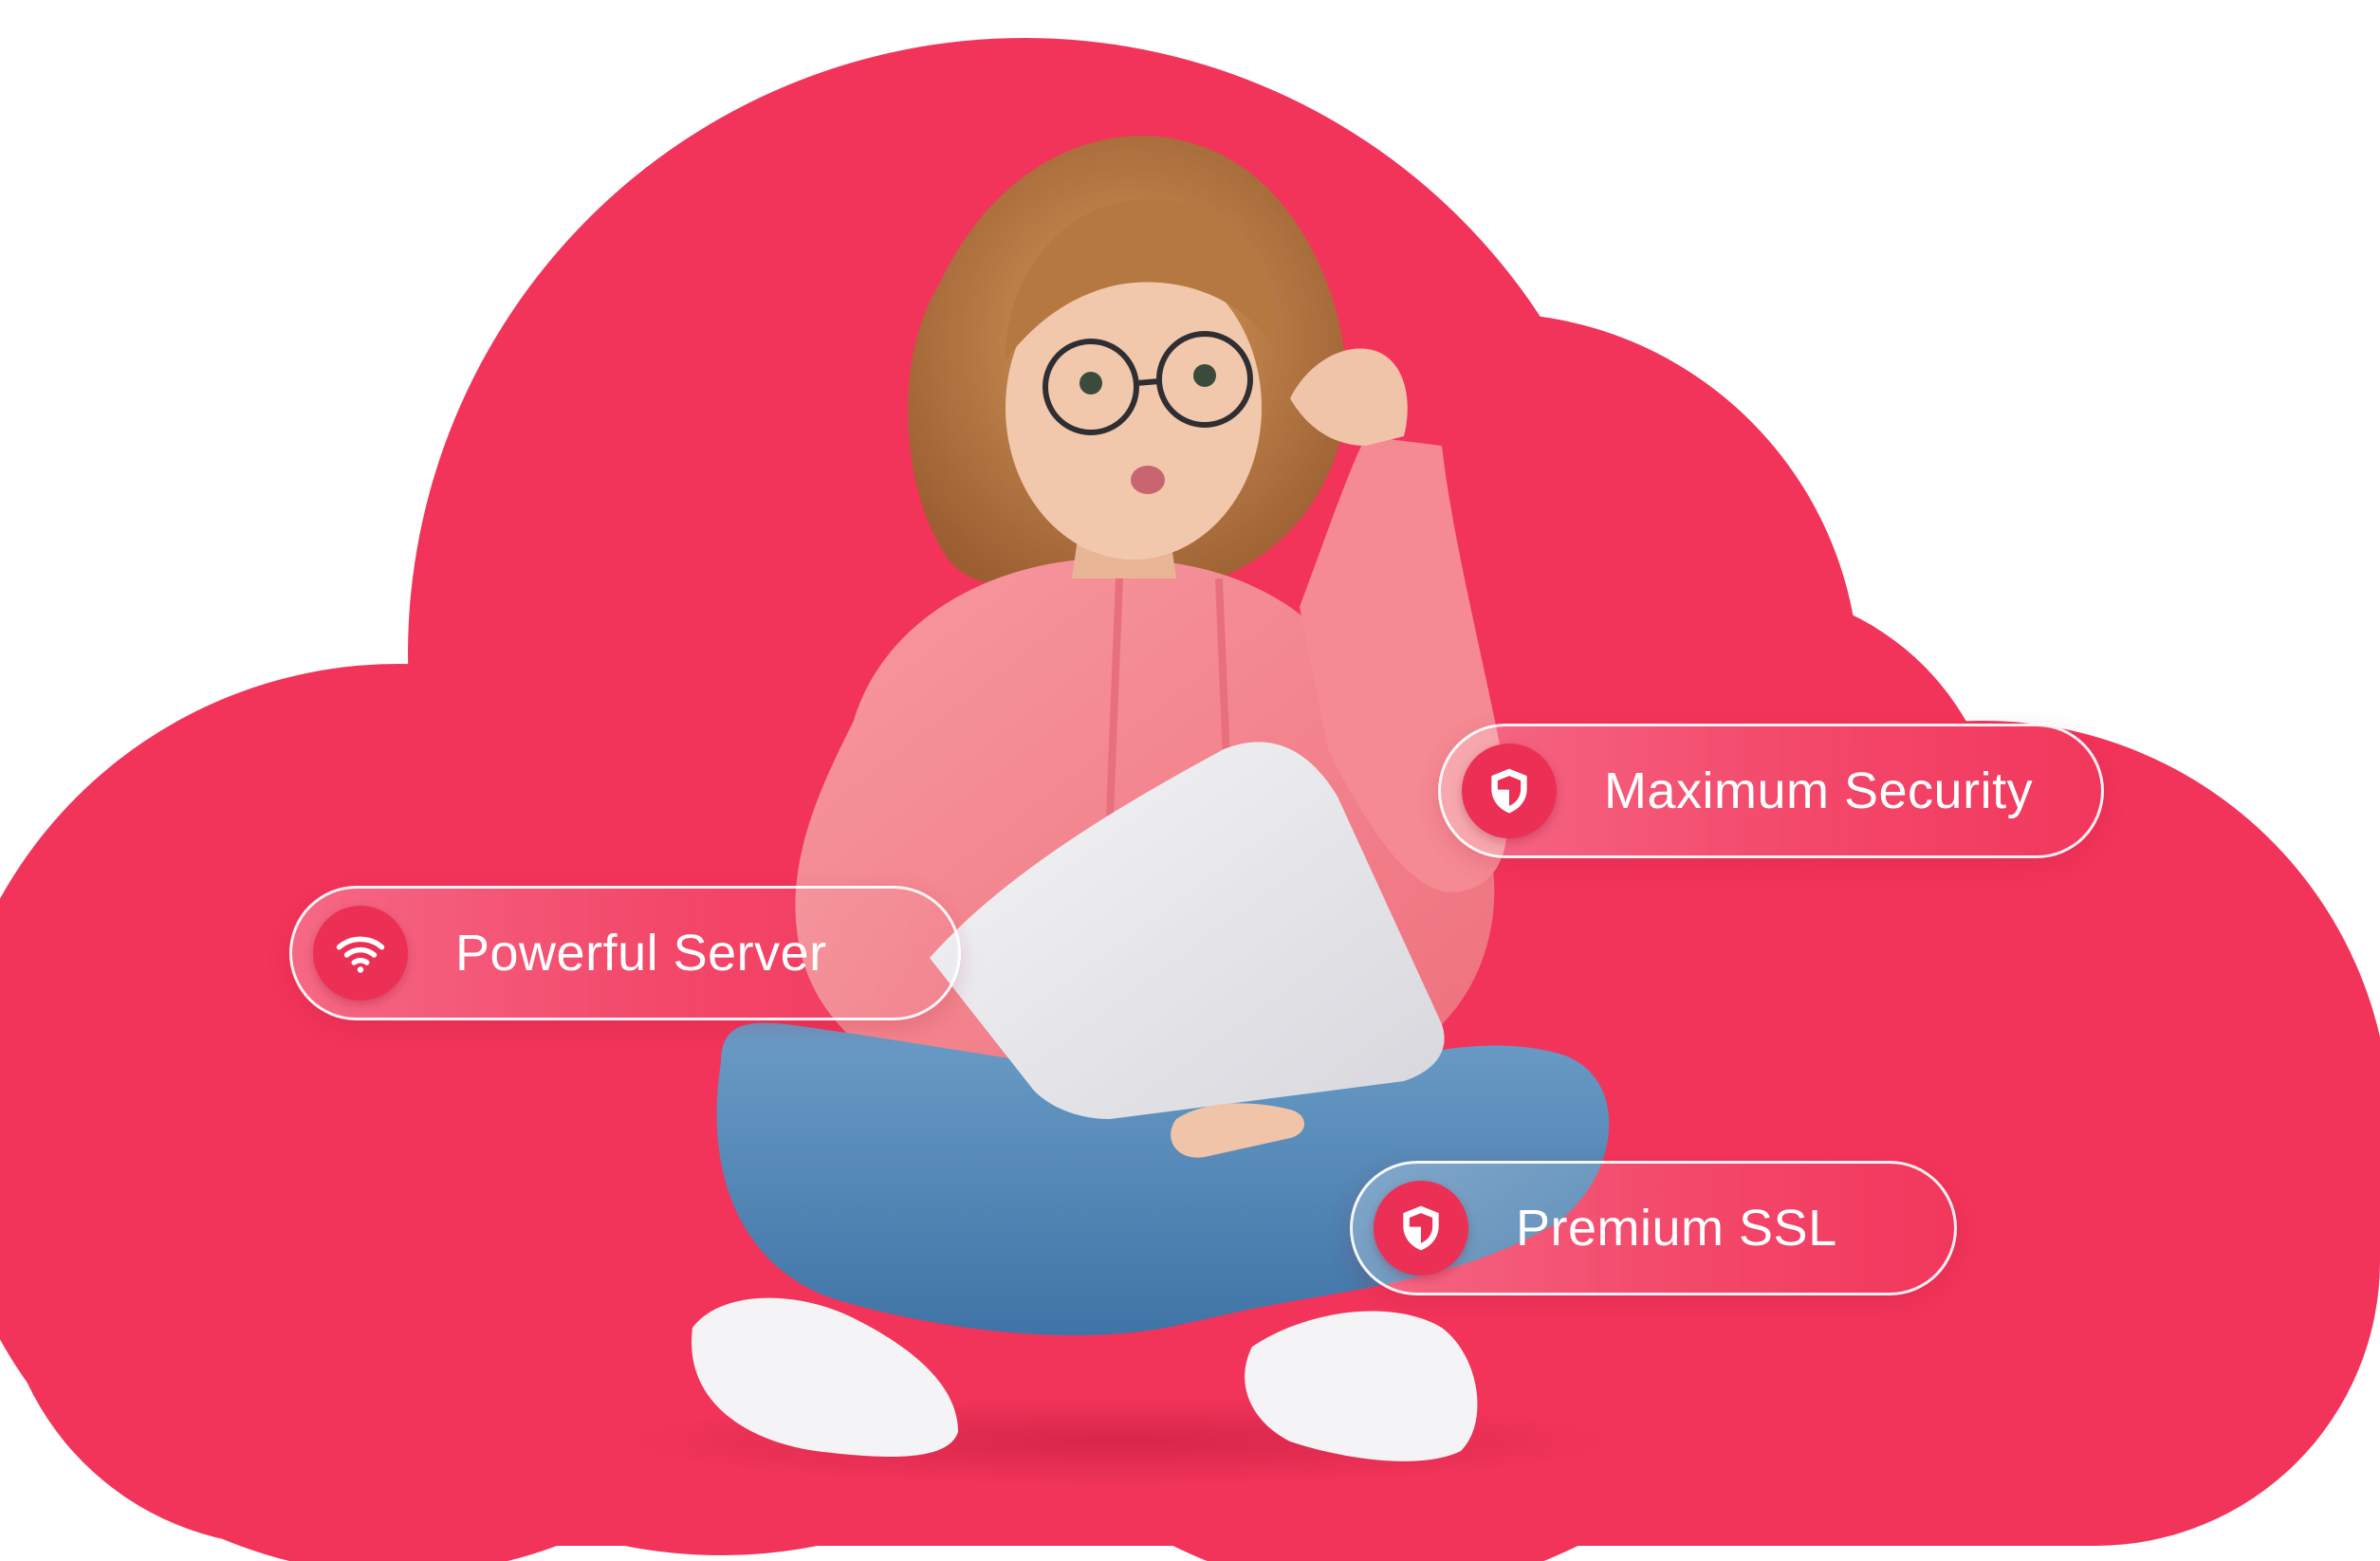  What do you see at coordinates (360, 953) in the screenshot?
I see `wifi-icon` at bounding box center [360, 953].